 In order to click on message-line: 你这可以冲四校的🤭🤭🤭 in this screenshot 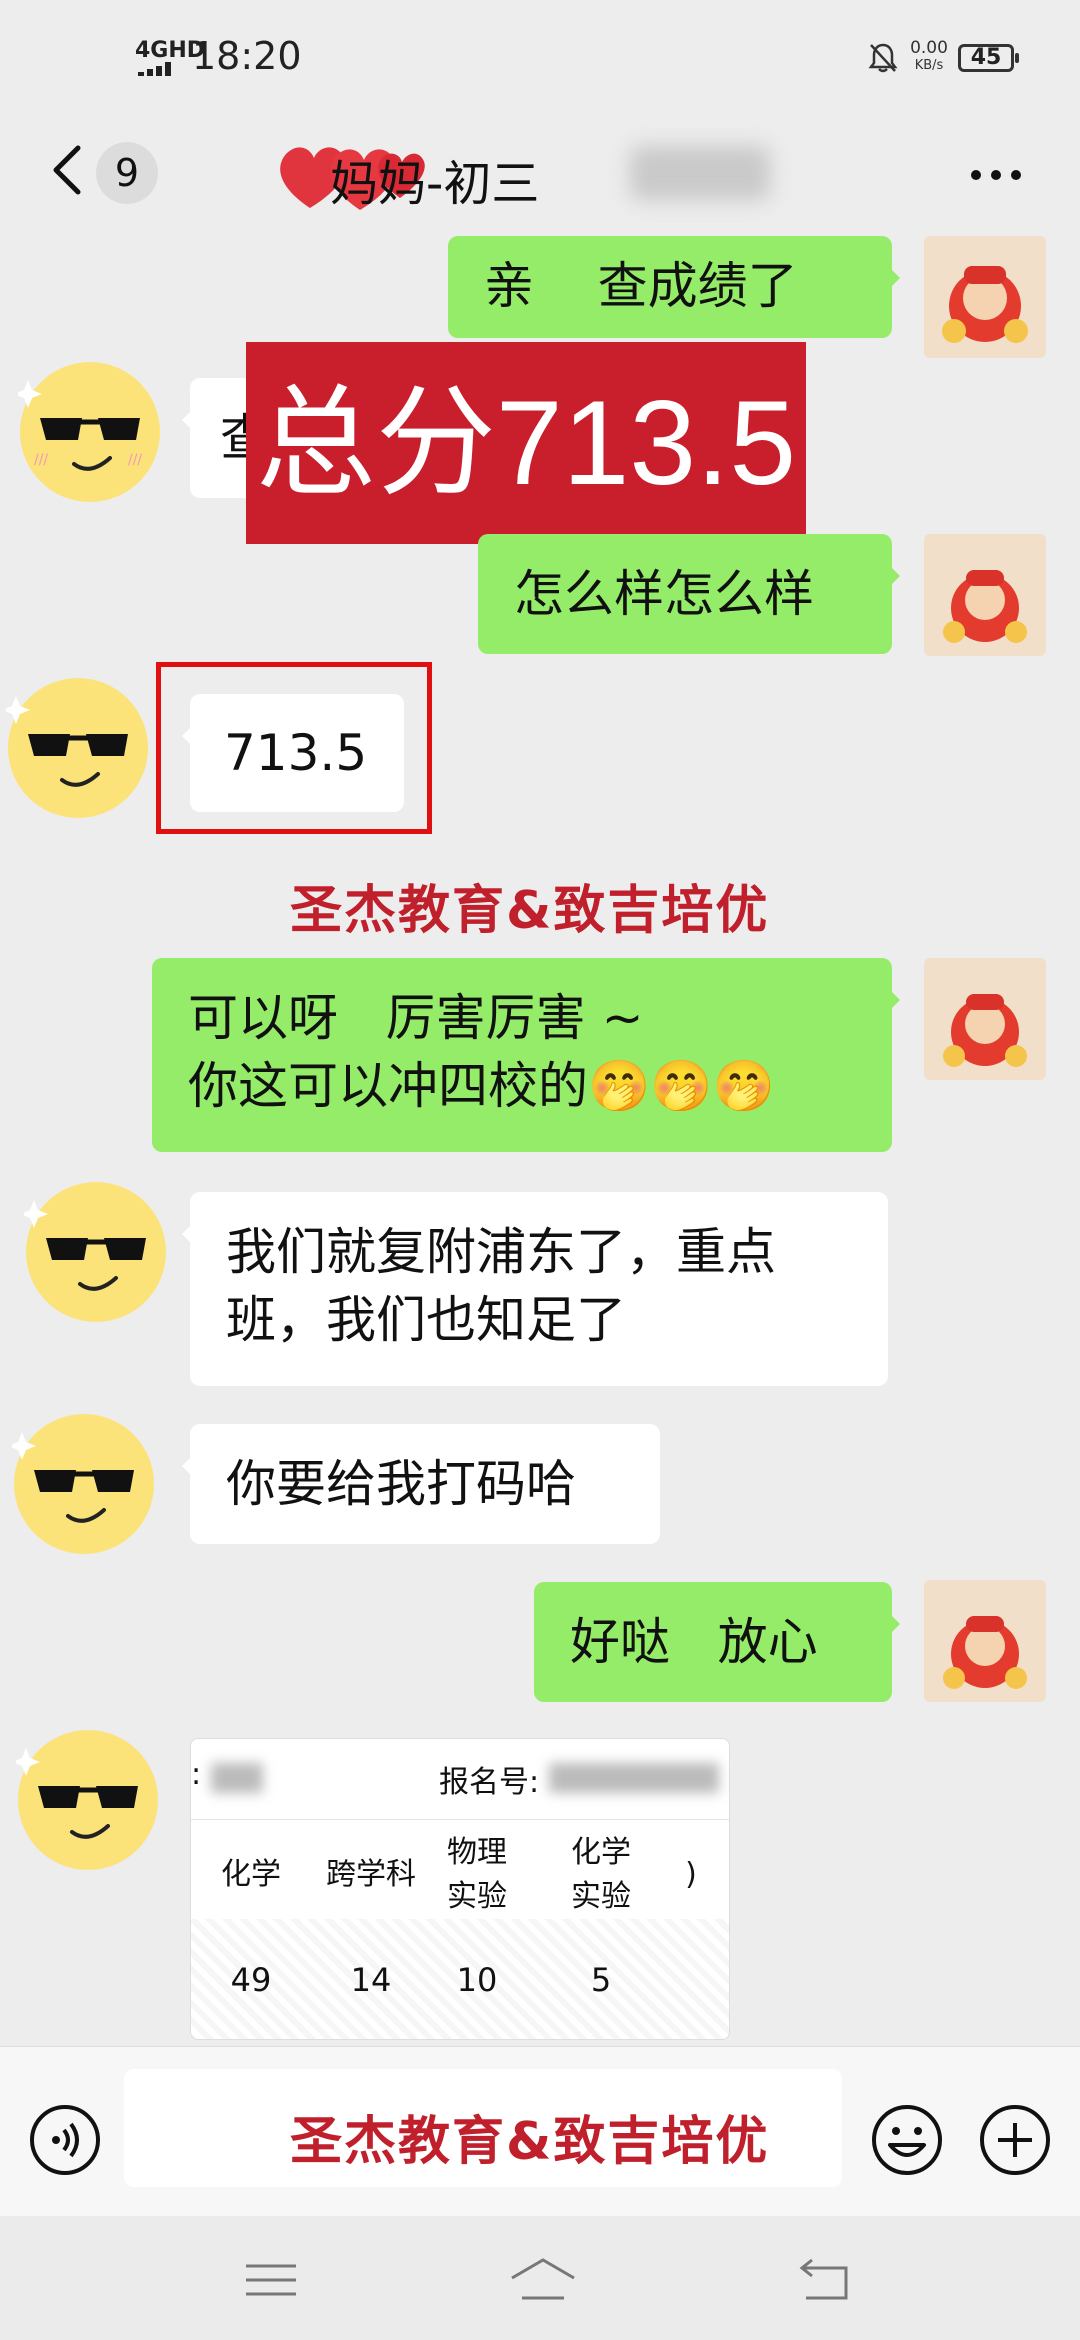, I will do `click(481, 1086)`.